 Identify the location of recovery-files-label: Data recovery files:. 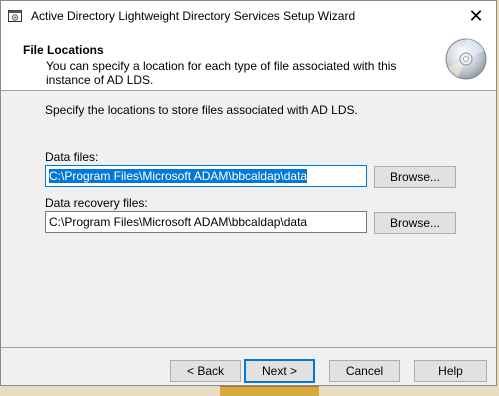
(96, 203).